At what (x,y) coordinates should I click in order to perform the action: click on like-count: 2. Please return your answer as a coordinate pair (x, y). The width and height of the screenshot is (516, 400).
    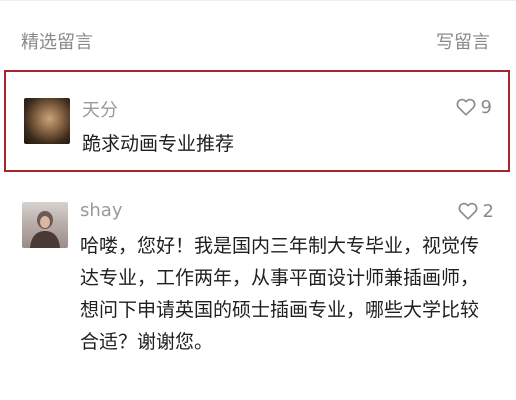
    Looking at the image, I should click on (488, 211).